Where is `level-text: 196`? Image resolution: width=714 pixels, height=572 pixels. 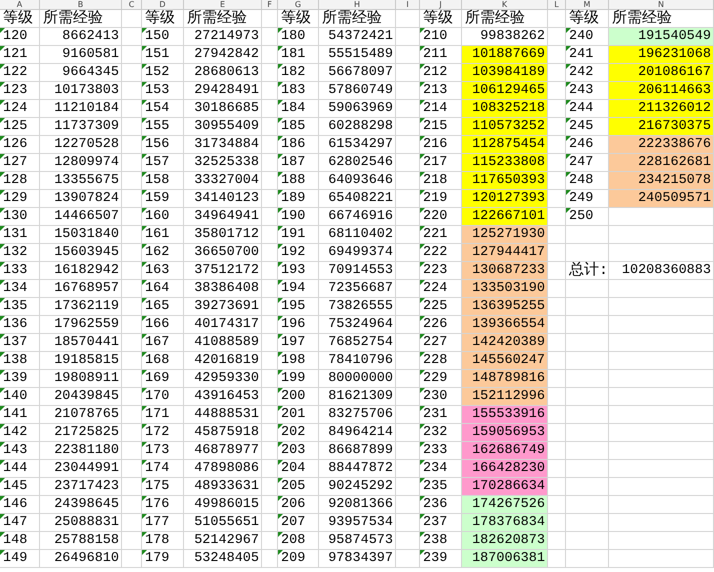
level-text: 196 is located at coordinates (293, 324).